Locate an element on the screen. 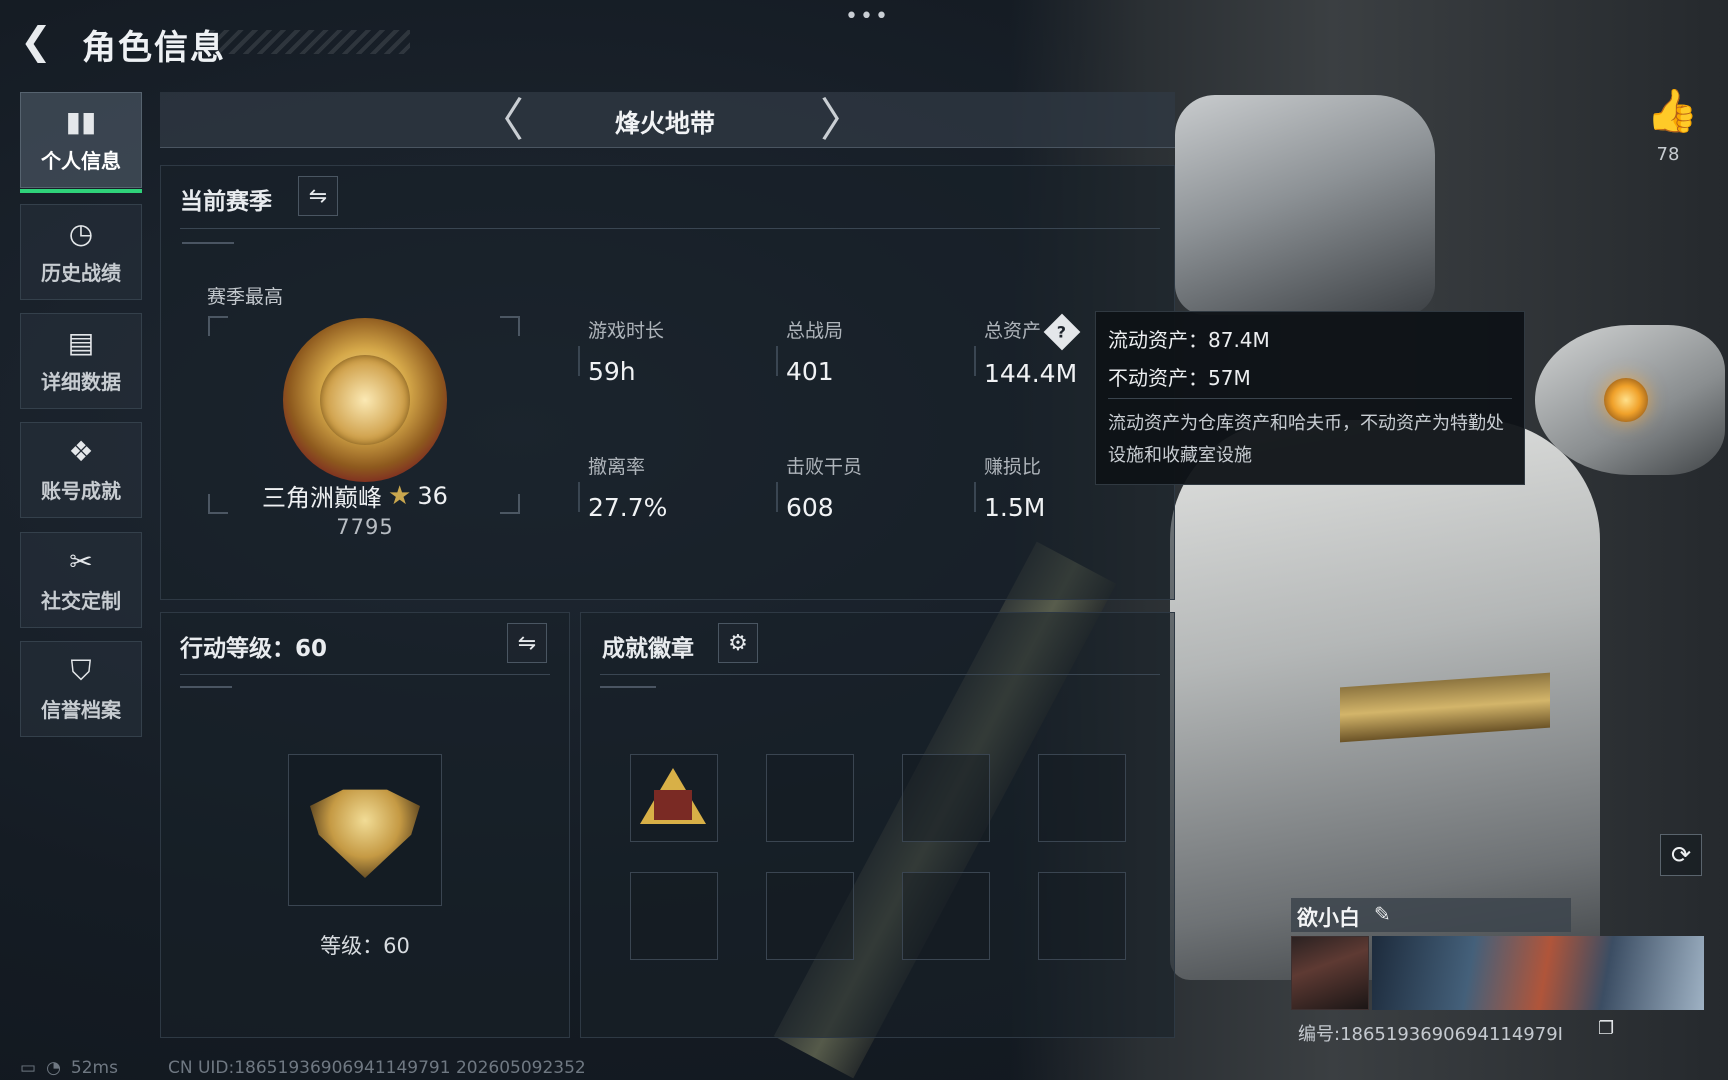  season-best-label: 赛季最高 is located at coordinates (245, 297).